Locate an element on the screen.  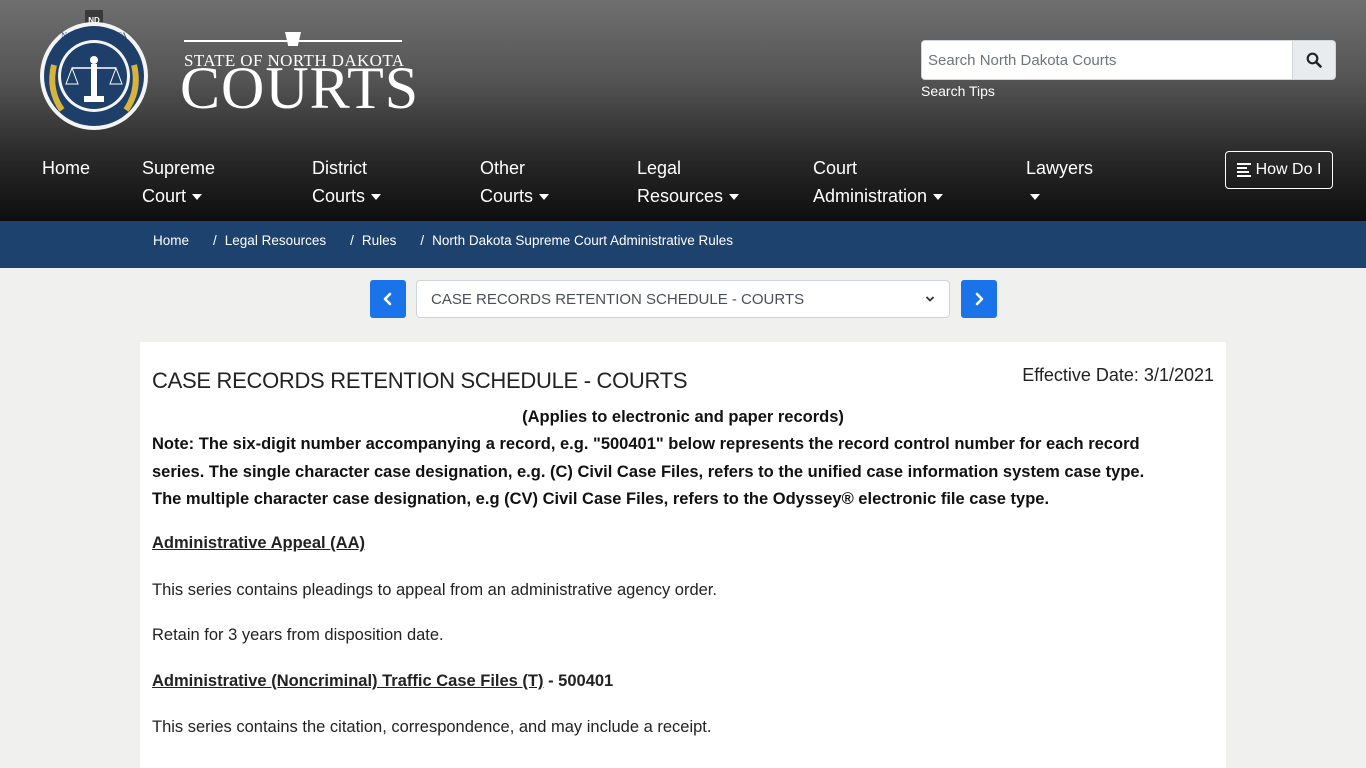
nav-item-label-line2: Resources is located at coordinates (680, 196).